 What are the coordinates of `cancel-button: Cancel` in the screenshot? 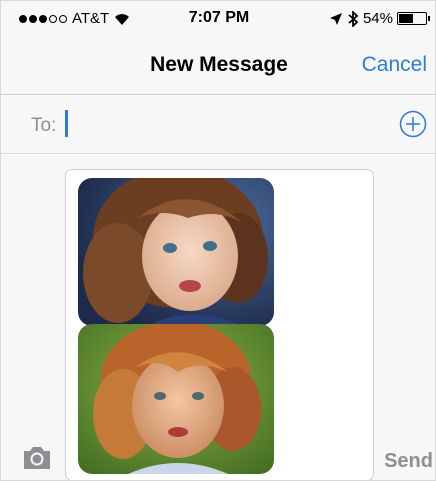 It's located at (394, 65).